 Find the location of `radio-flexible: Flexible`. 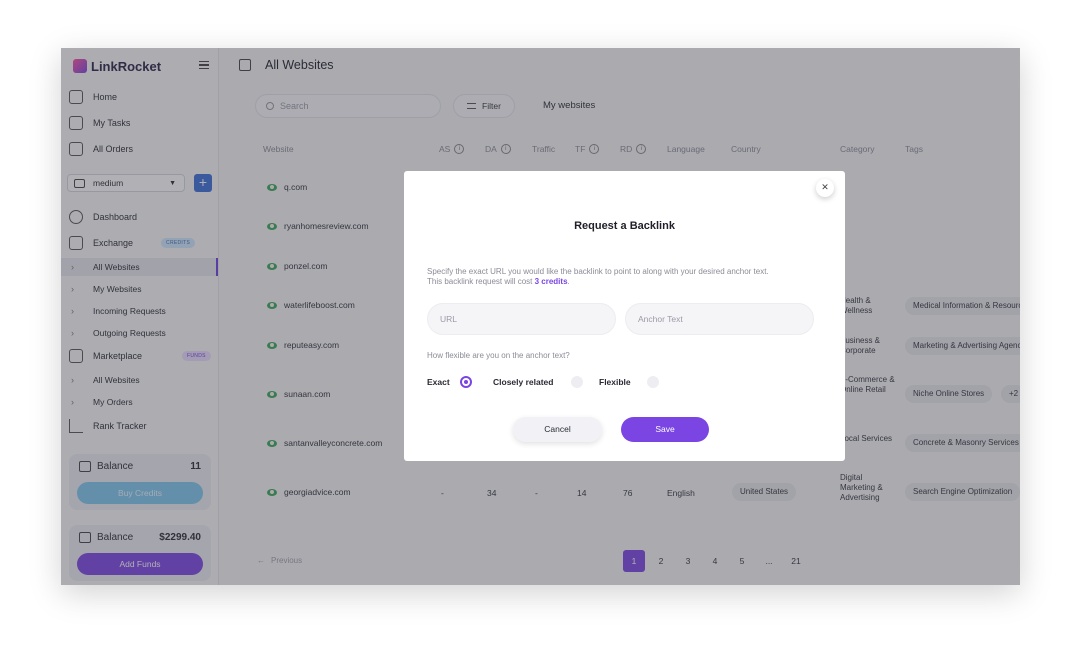

radio-flexible: Flexible is located at coordinates (629, 382).